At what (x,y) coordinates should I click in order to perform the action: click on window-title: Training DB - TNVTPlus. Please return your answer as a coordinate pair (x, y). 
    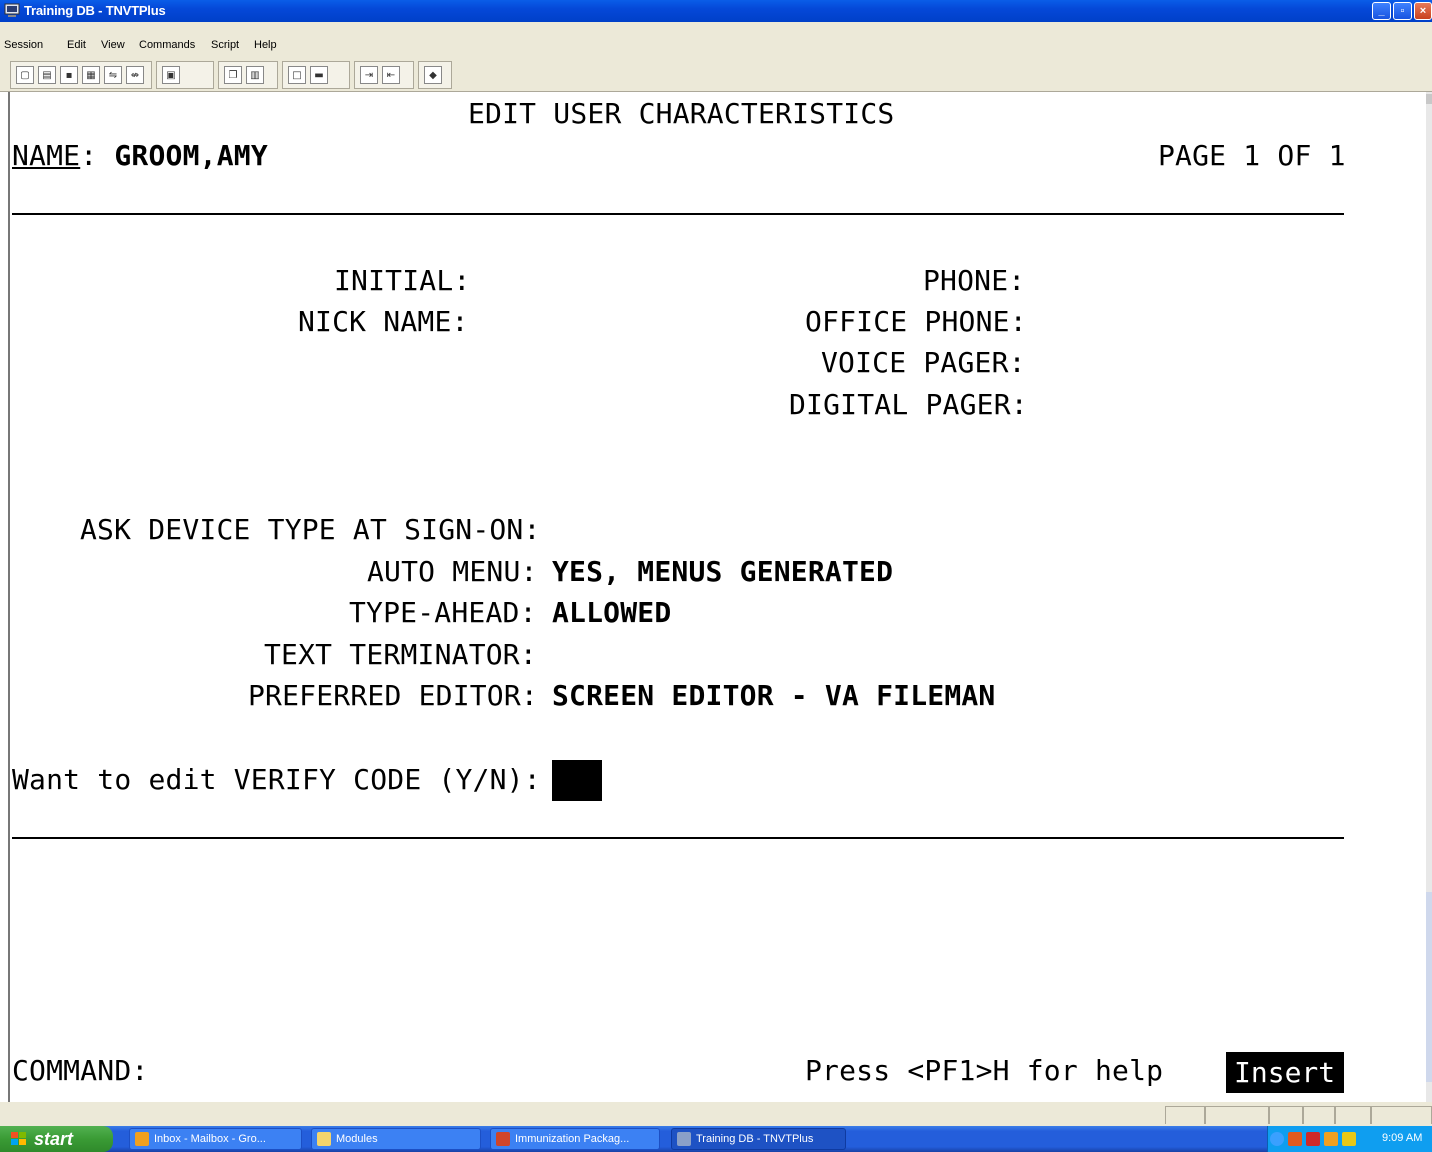
    Looking at the image, I should click on (95, 10).